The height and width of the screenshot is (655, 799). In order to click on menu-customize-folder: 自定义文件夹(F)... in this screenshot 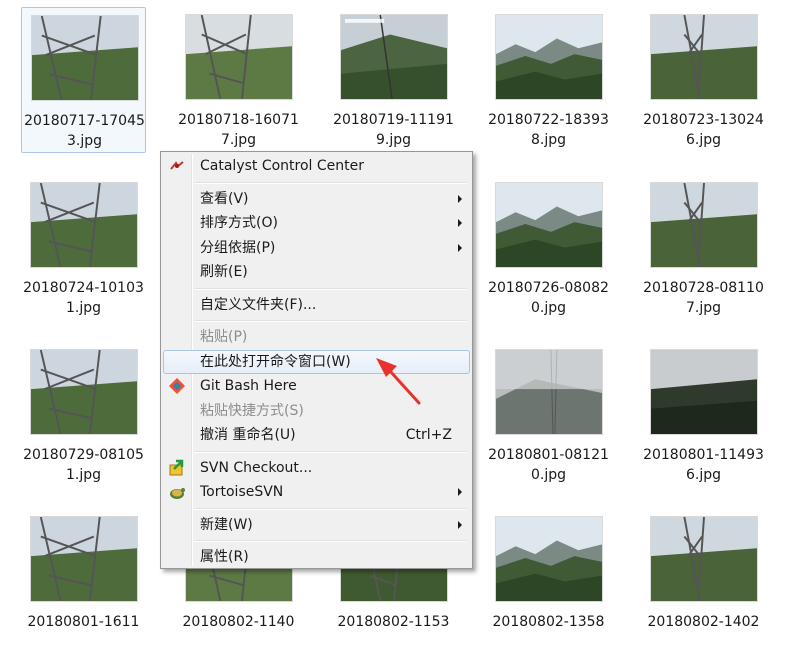, I will do `click(316, 305)`.